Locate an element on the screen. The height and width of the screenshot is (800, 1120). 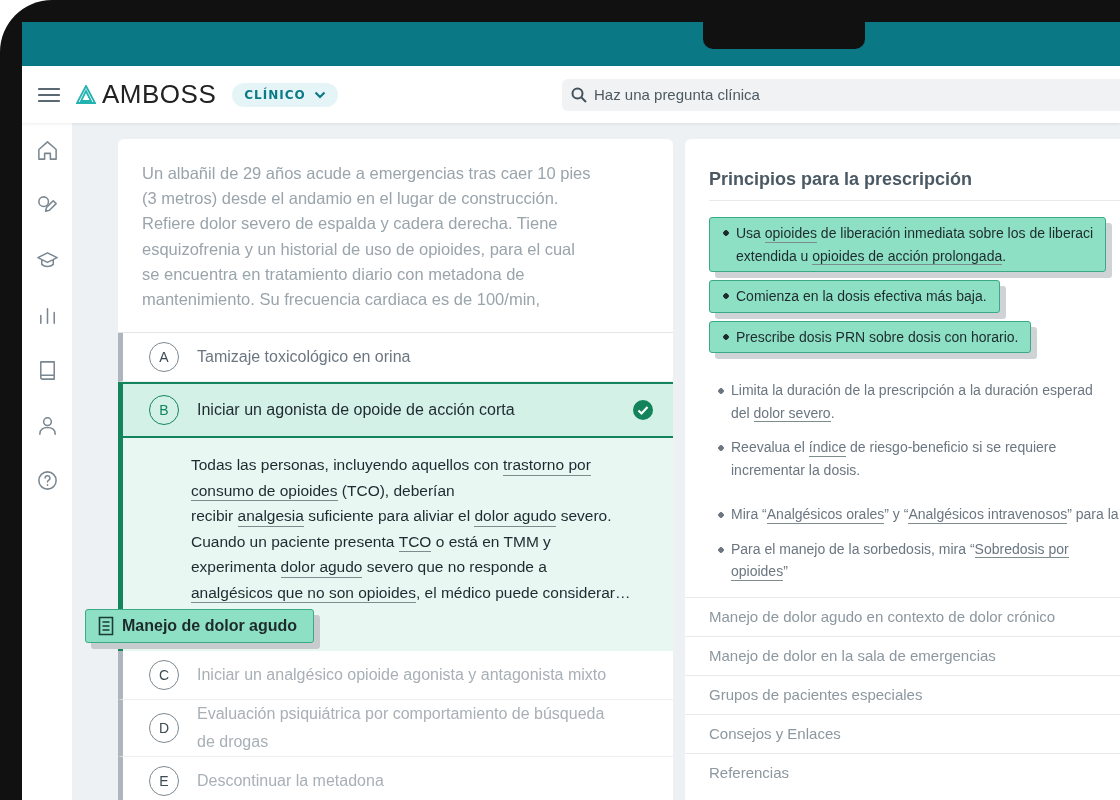
mode-dropdown: CLÍNICO is located at coordinates (285, 94).